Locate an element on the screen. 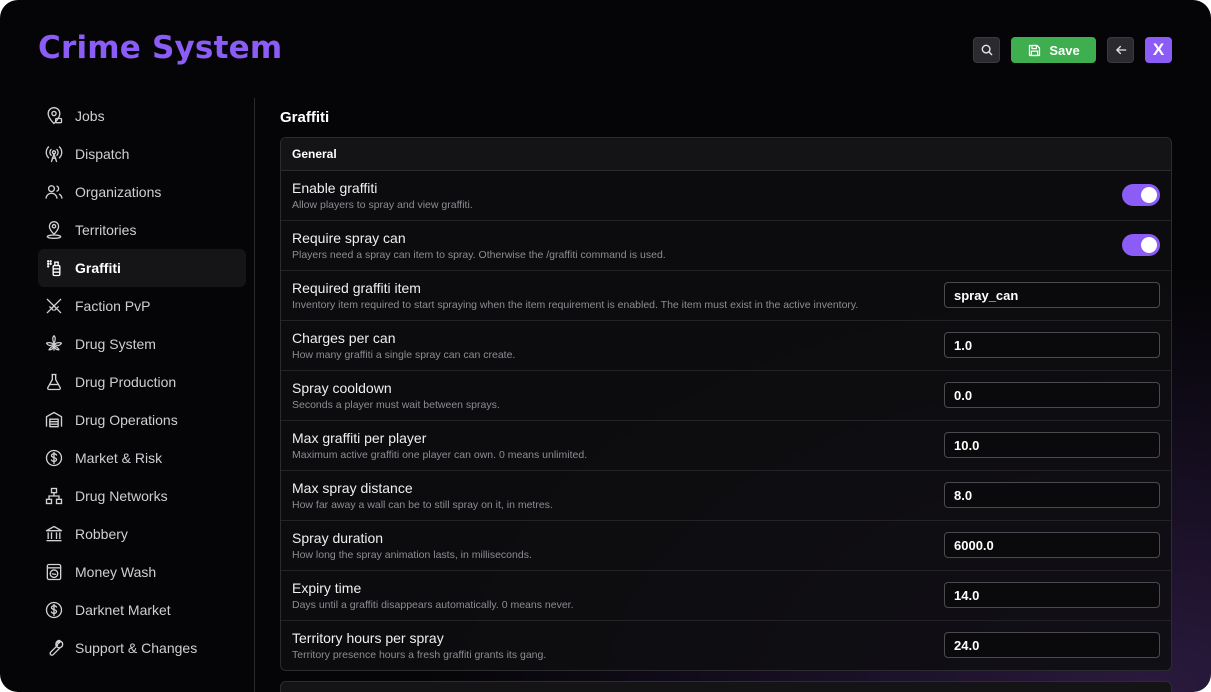 The width and height of the screenshot is (1211, 692). panel-title: General is located at coordinates (726, 154).